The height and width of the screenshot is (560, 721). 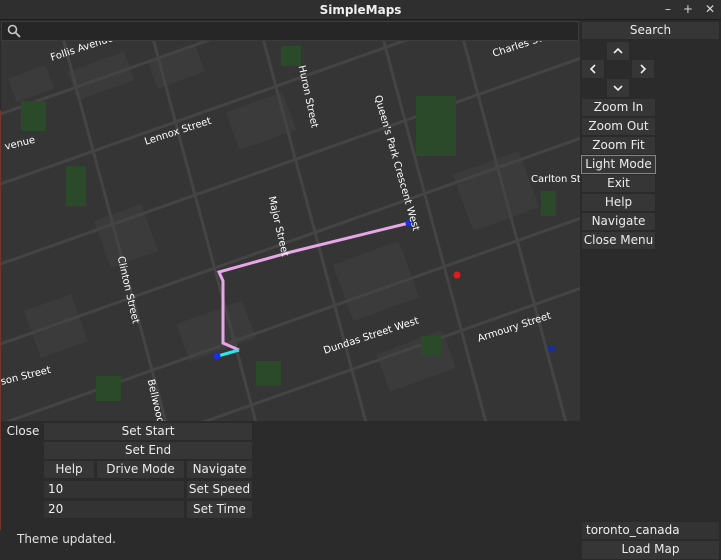 I want to click on close-window-button: ✕, so click(x=710, y=9).